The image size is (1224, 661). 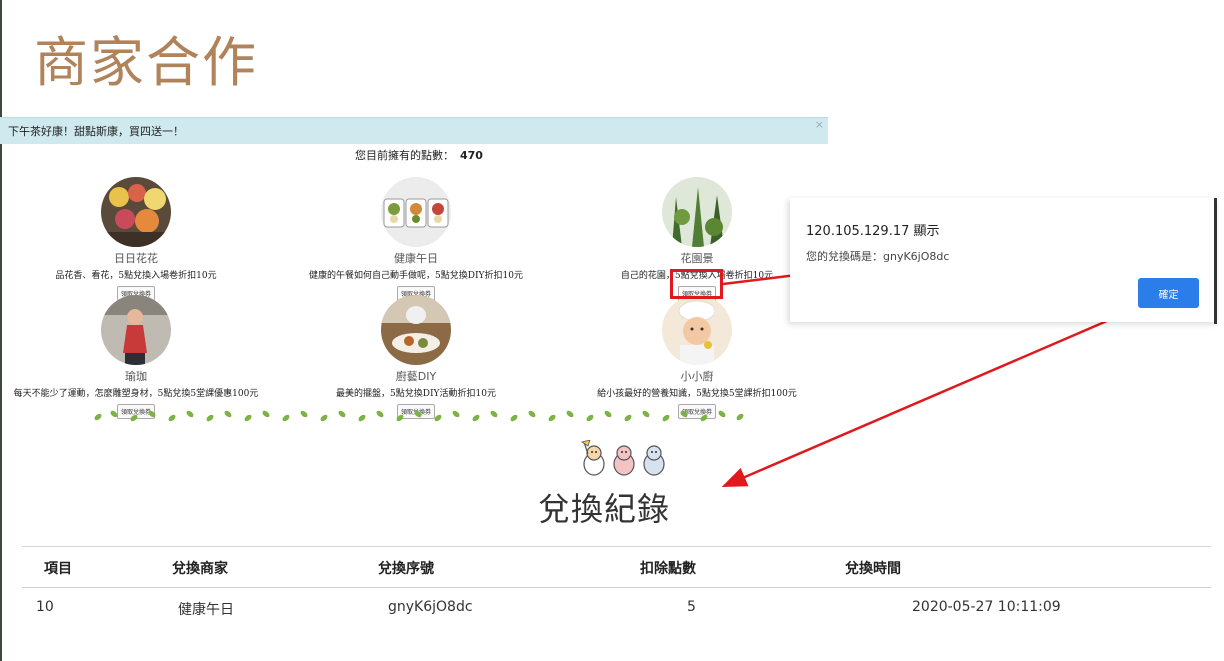 What do you see at coordinates (200, 569) in the screenshot?
I see `column-header: 兌換商家` at bounding box center [200, 569].